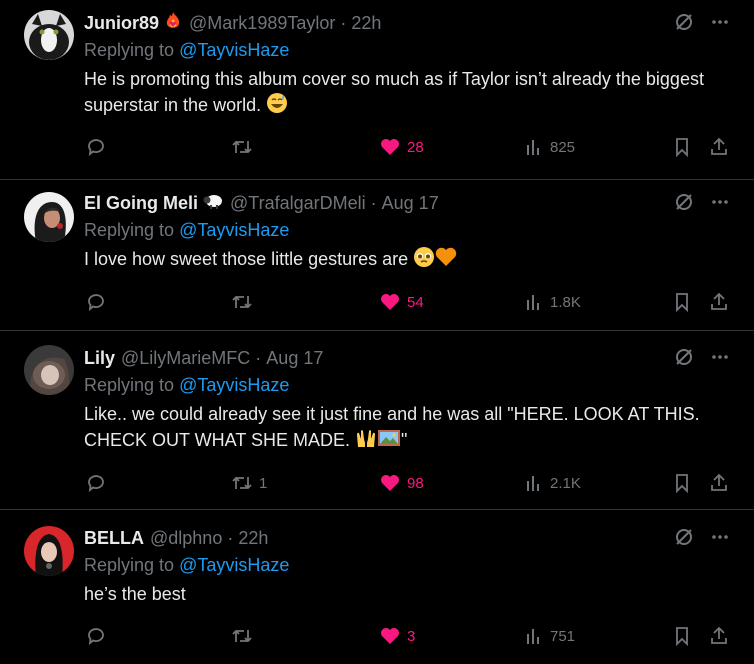  I want to click on display-name: BELLA, so click(114, 538).